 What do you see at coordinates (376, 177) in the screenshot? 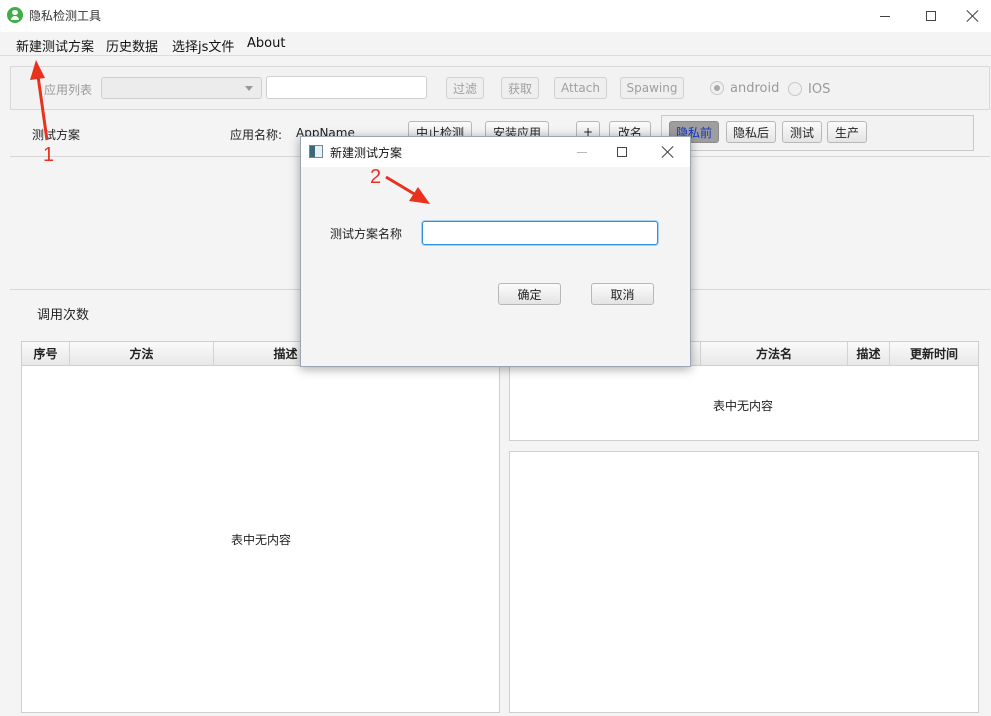
I see `annotation-number-2: 2` at bounding box center [376, 177].